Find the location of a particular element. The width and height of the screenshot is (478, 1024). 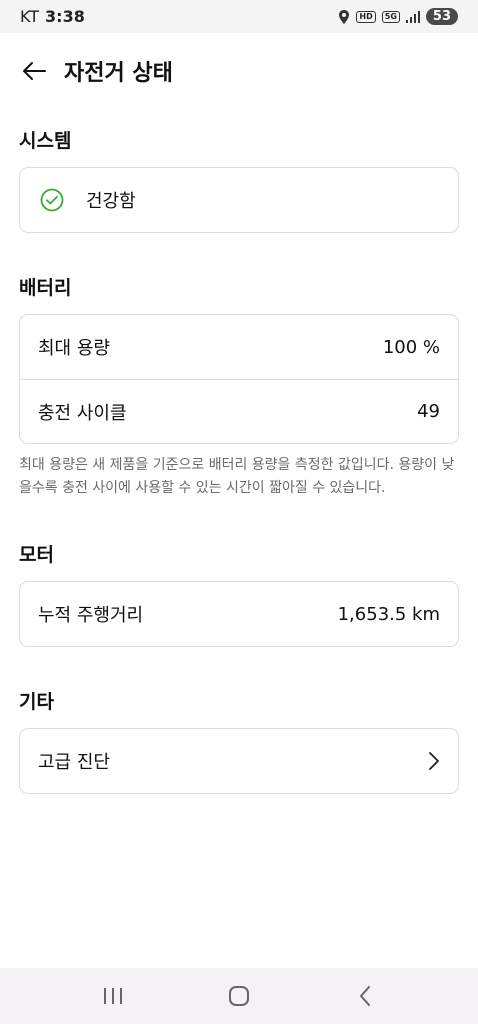

row-label: 누적 주행거리 is located at coordinates (91, 615).